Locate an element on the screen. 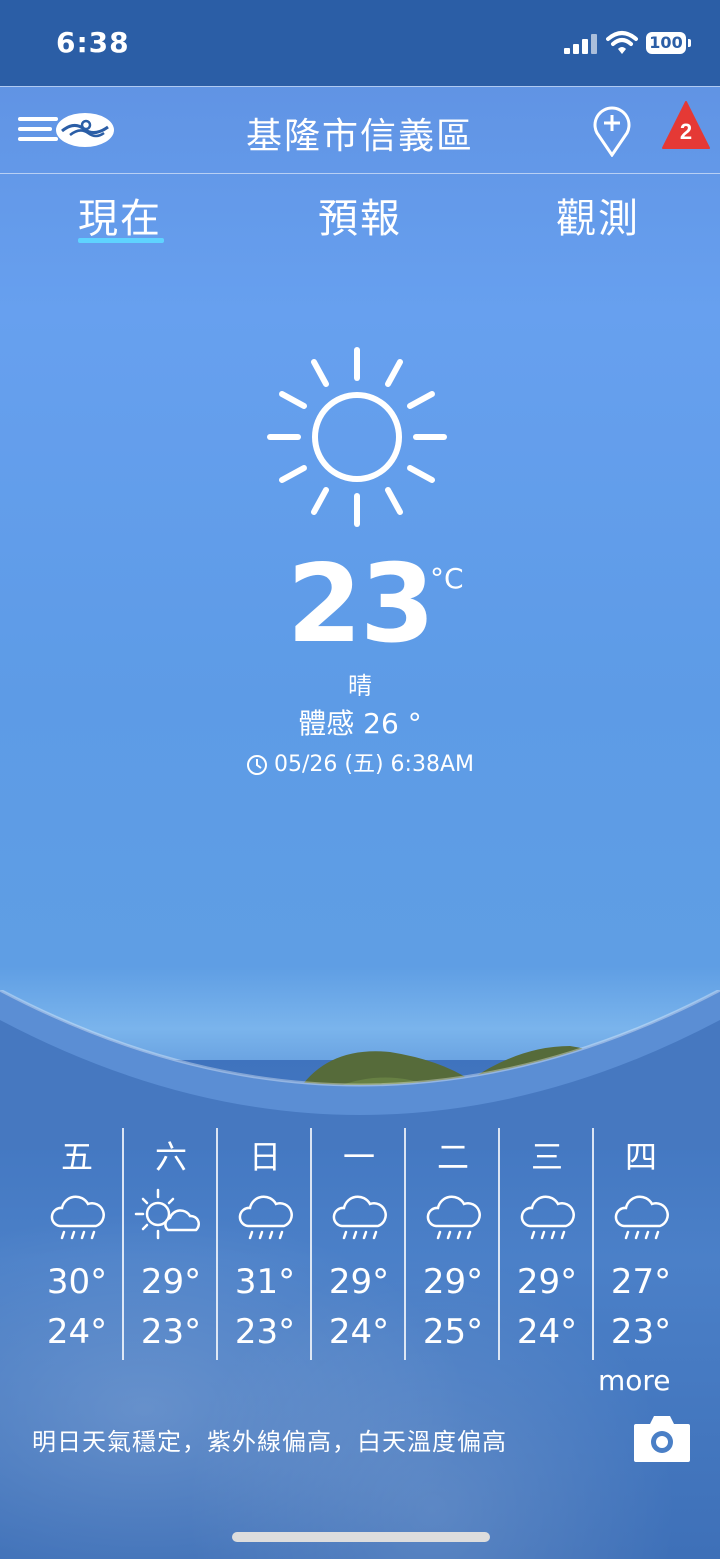 This screenshot has width=720, height=1559. menu-button is located at coordinates (68, 131).